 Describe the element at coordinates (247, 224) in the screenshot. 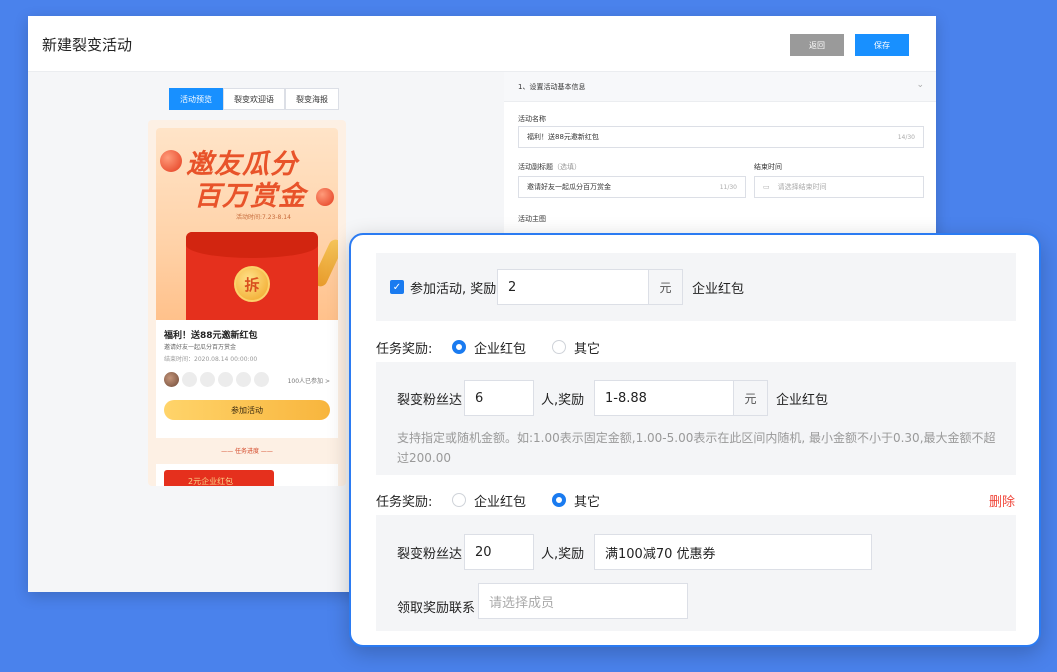

I see `promo-poster: 邀友瓜分 百万赏金 活动时间:7.23-8.14 拆` at that location.